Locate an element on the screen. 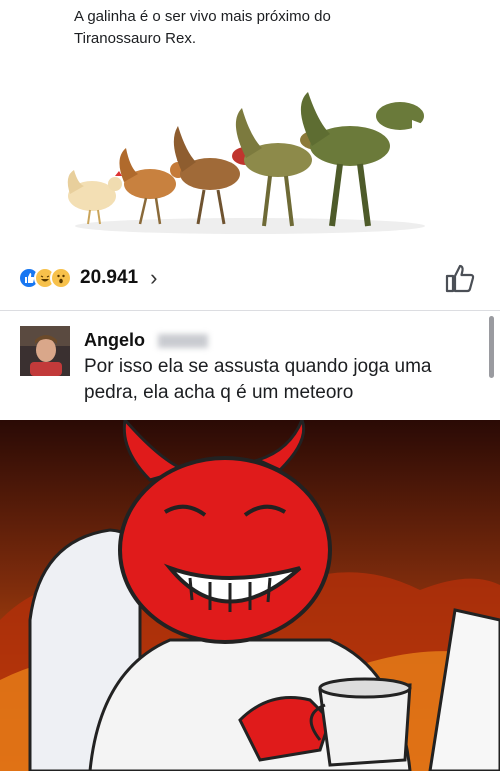  wow-icon is located at coordinates (61, 278).